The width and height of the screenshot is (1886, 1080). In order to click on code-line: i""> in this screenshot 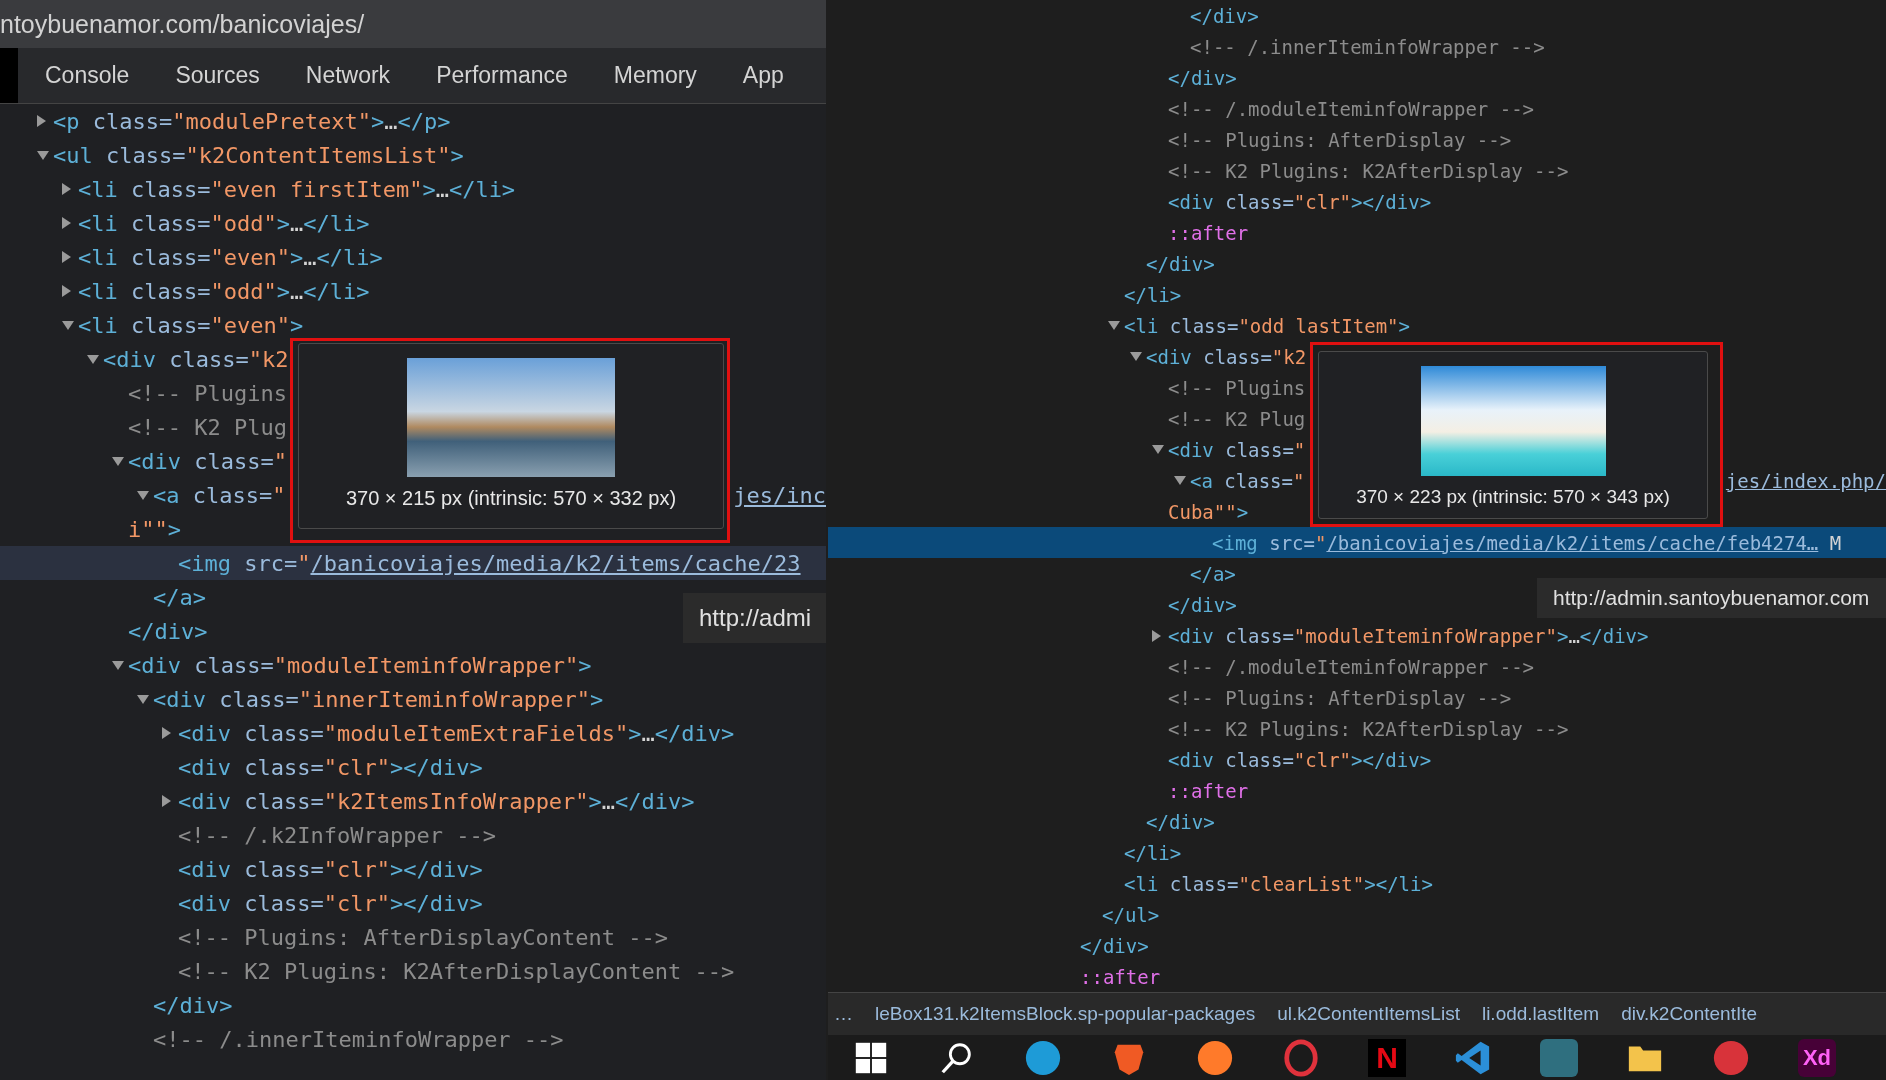, I will do `click(154, 529)`.